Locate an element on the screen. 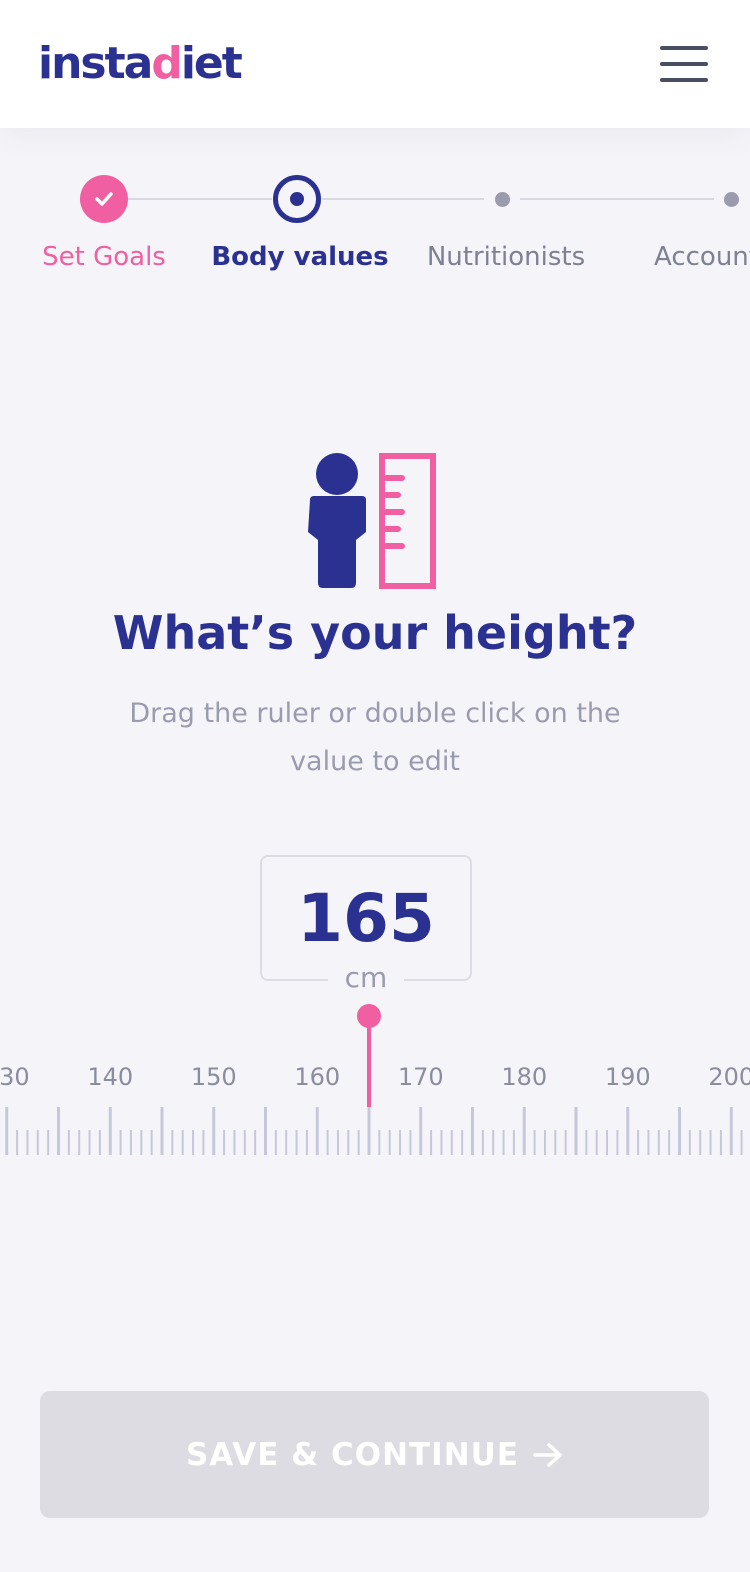 The image size is (750, 1572). logo-text-accent: d is located at coordinates (166, 63).